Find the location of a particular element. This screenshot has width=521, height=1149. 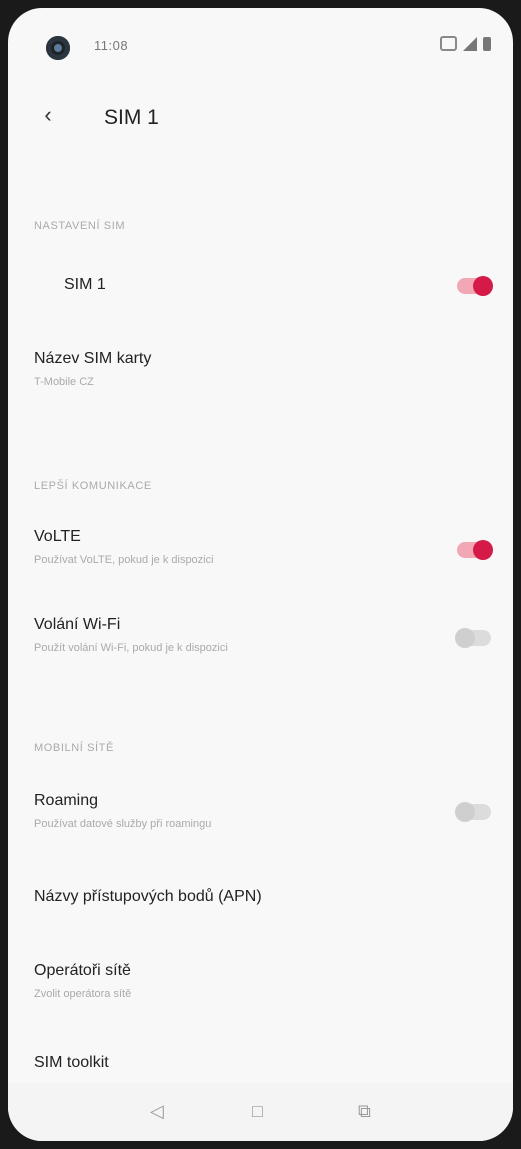

nav-back-icon: ◁ is located at coordinates (157, 1111).